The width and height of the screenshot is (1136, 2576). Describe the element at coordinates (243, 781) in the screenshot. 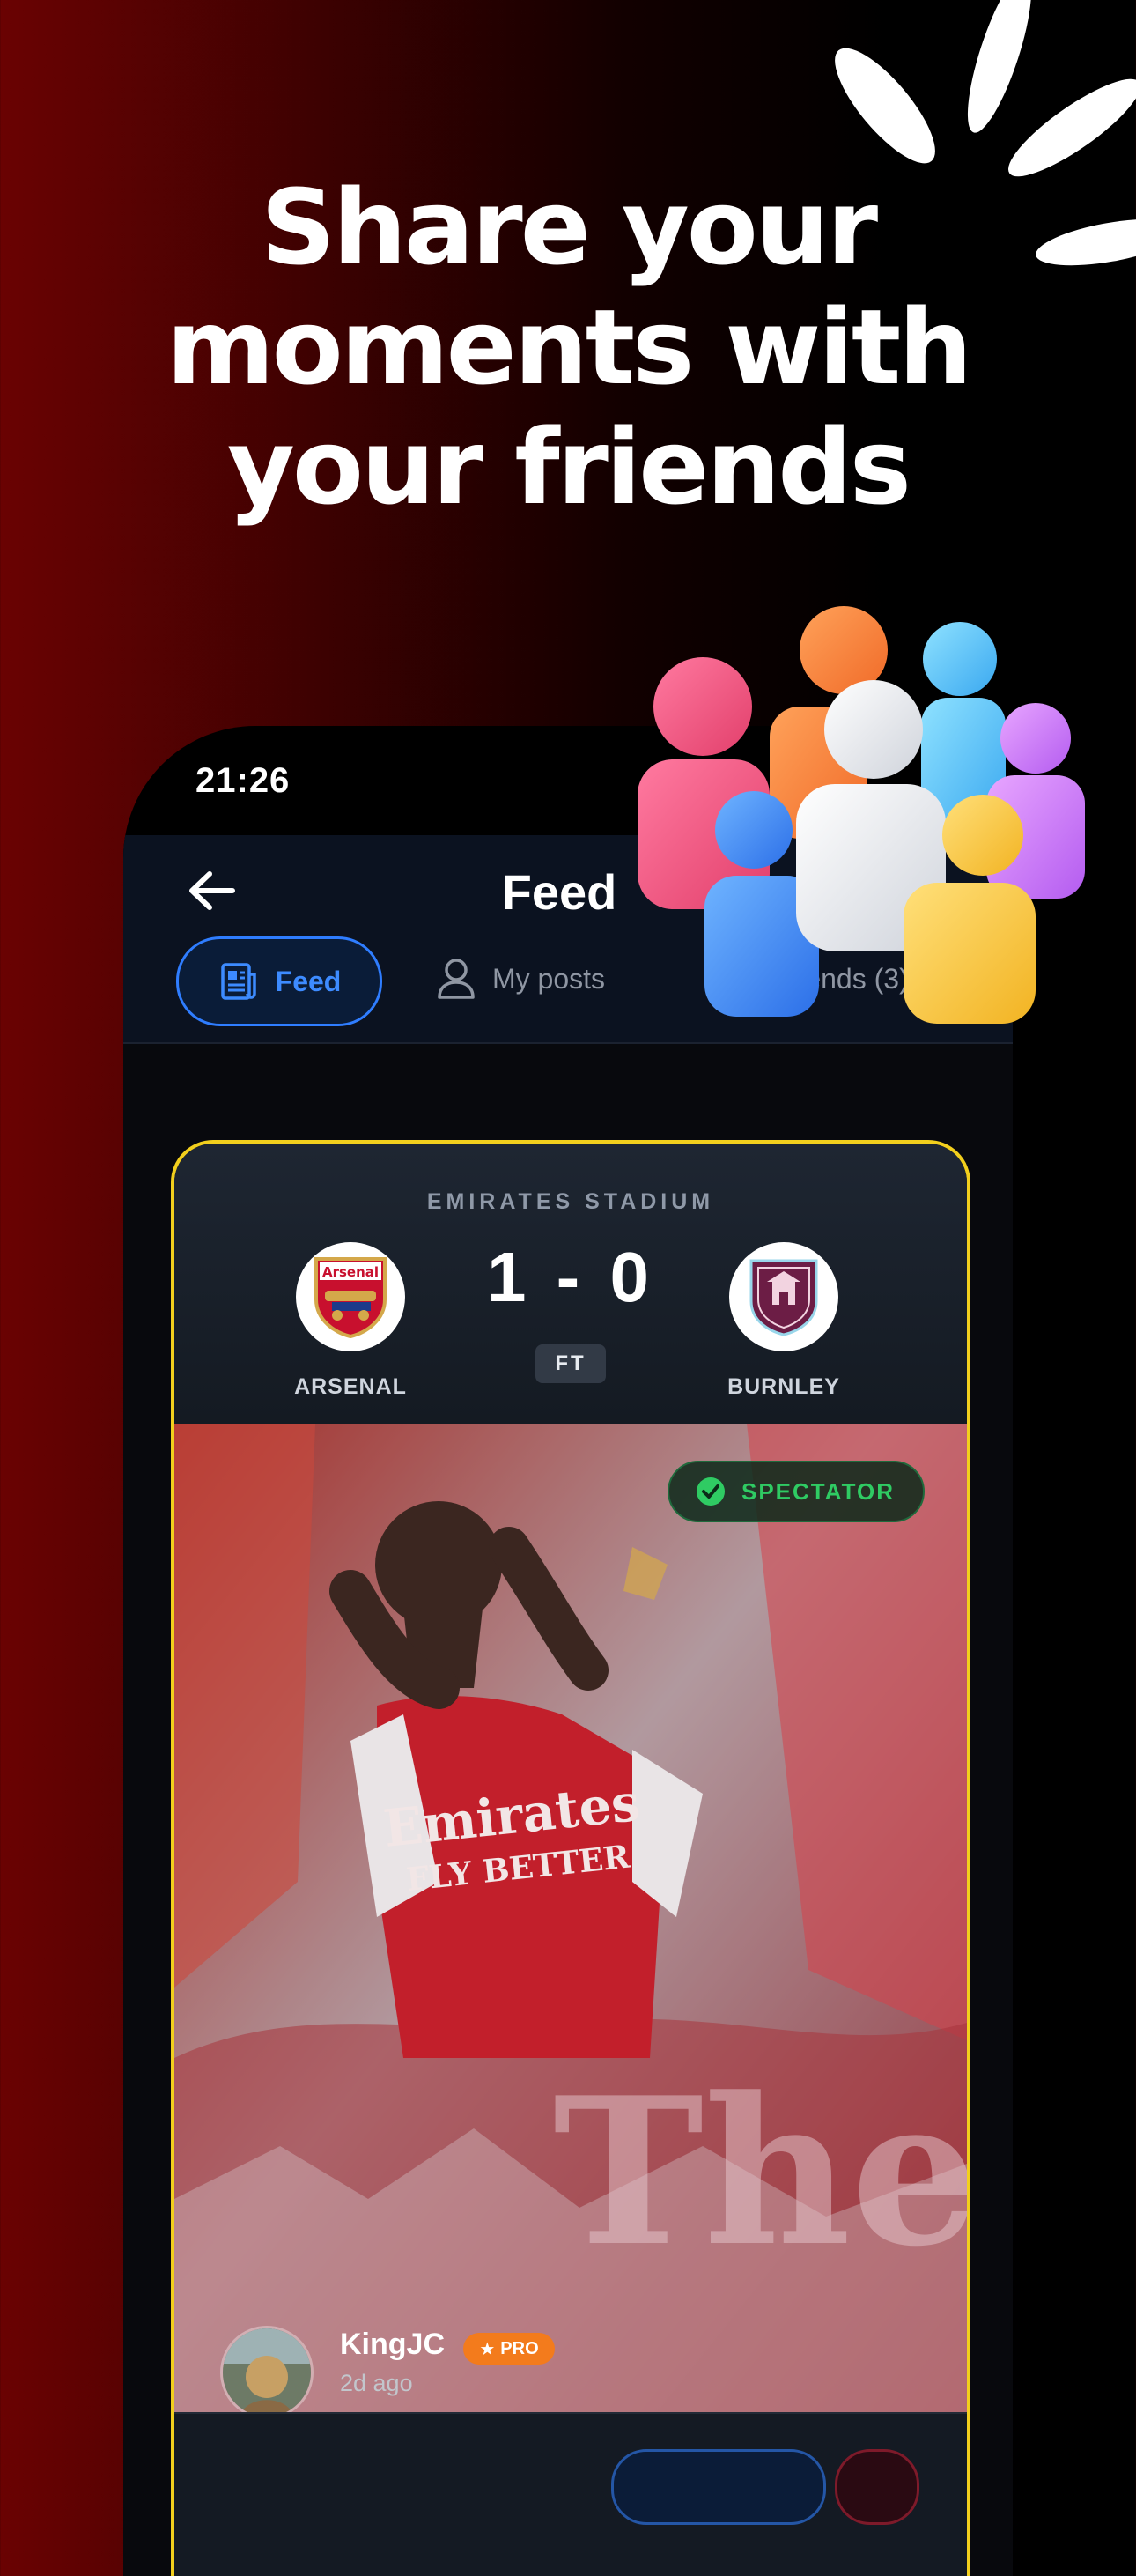

I see `status-time: 21:26` at that location.